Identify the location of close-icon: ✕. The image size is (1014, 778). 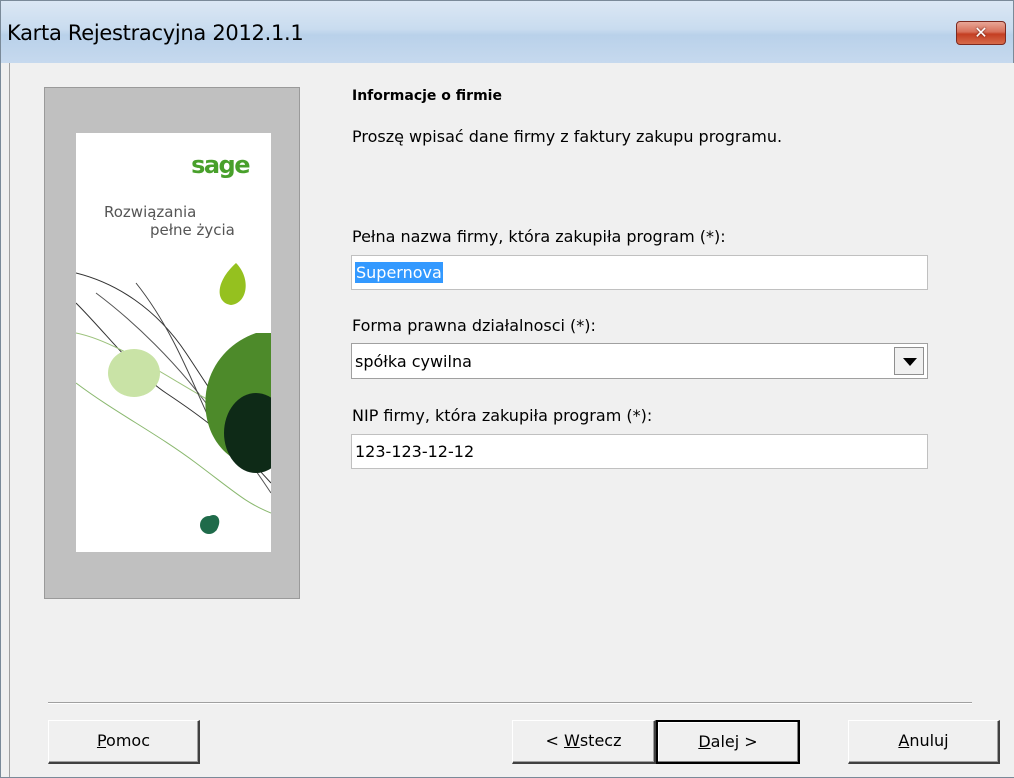
(981, 32).